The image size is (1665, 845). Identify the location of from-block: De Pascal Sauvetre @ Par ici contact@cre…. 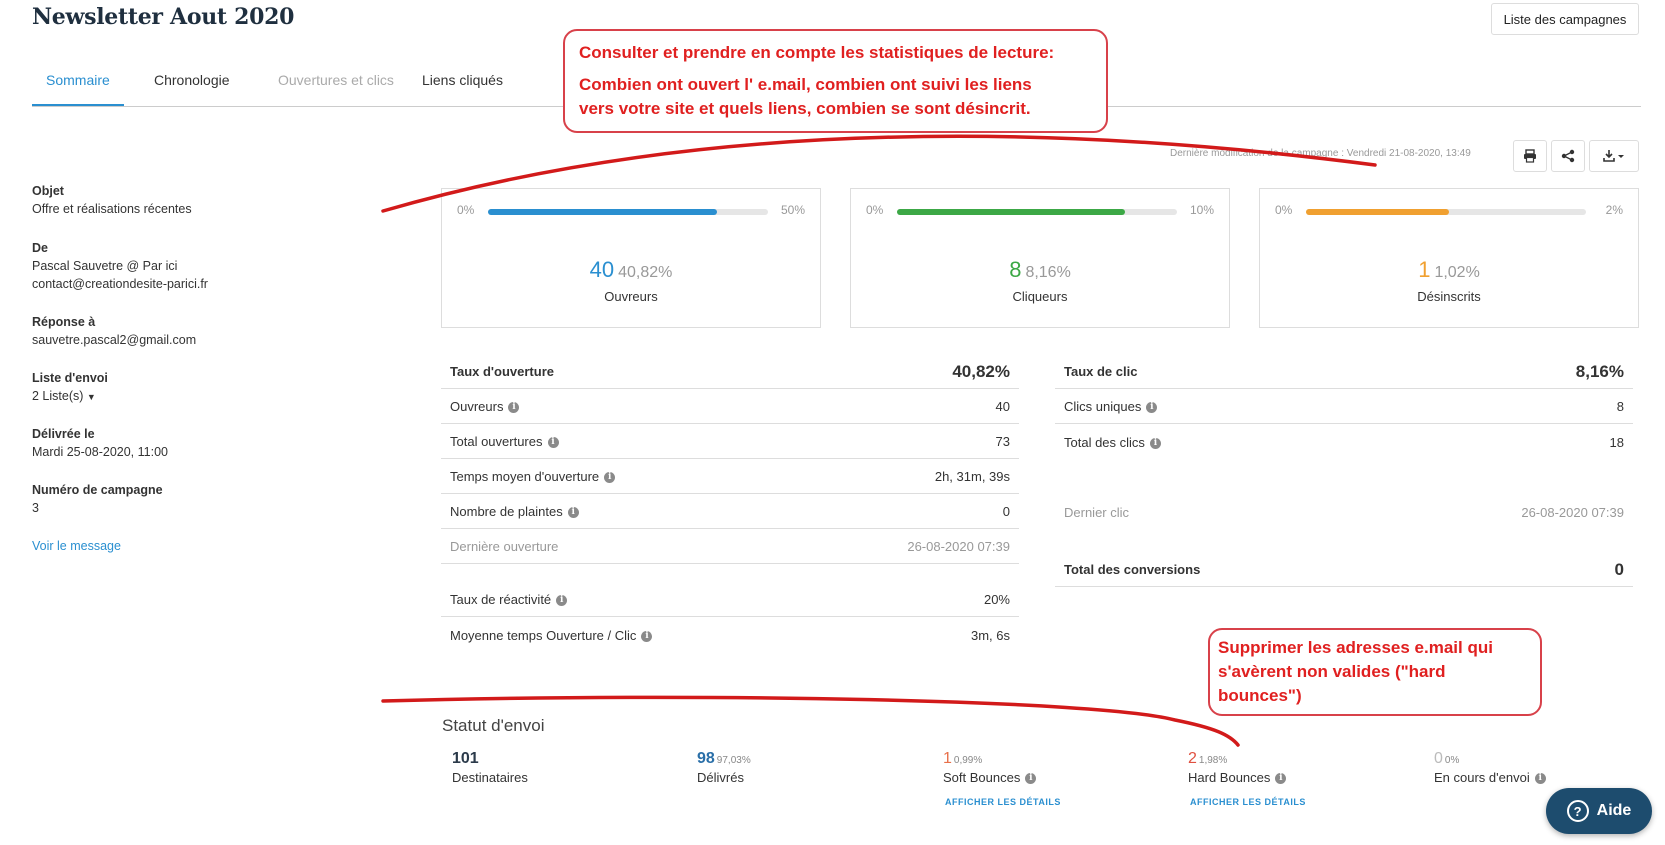
(120, 266).